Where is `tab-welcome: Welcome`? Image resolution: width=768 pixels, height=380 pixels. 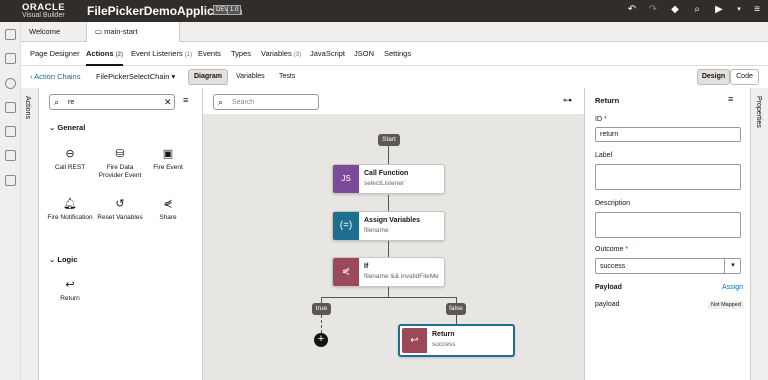
tab-welcome: Welcome is located at coordinates (53, 32).